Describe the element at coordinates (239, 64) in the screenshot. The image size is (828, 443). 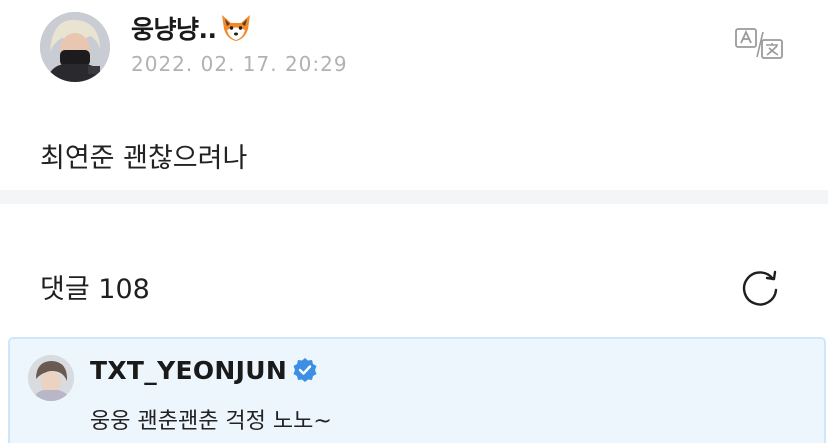
I see `post-date: 2022. 02. 17. 20:29` at that location.